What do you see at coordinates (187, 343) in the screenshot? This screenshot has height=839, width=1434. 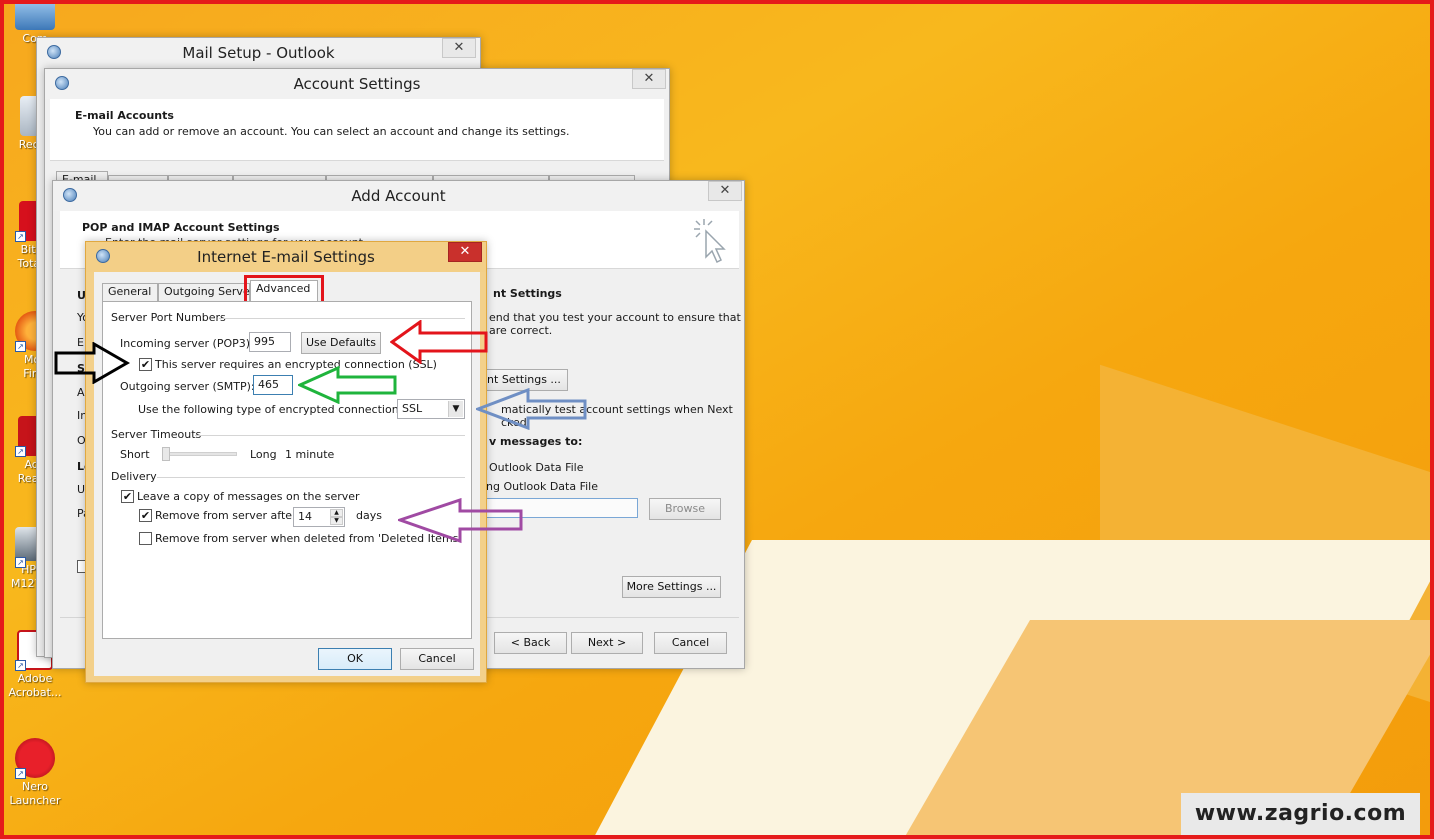 I see `incoming-server-label: Incoming server (POP3):` at bounding box center [187, 343].